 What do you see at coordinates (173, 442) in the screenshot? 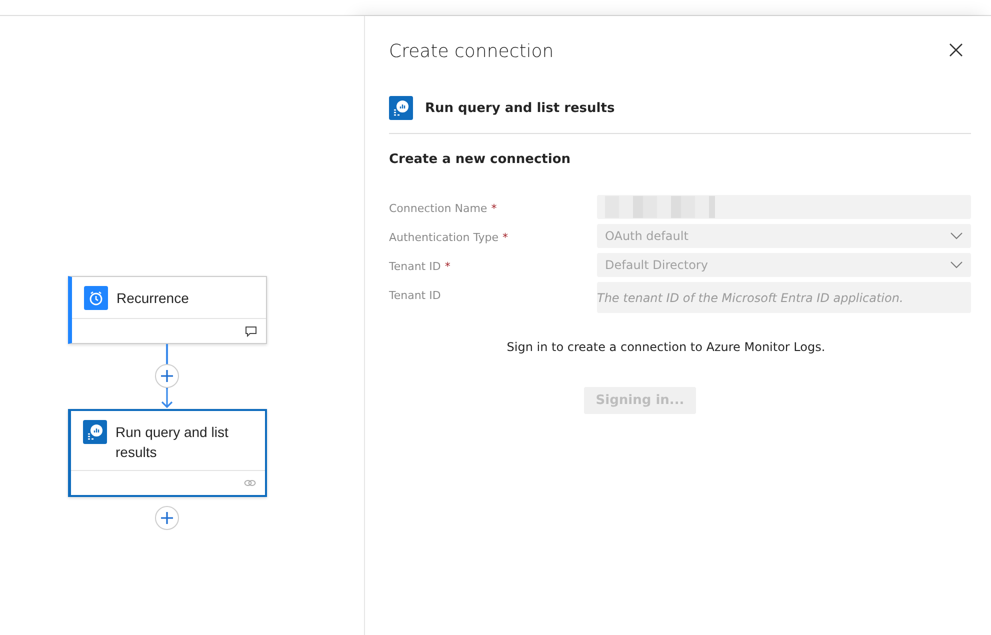
I see `step-title: Run query and list results` at bounding box center [173, 442].